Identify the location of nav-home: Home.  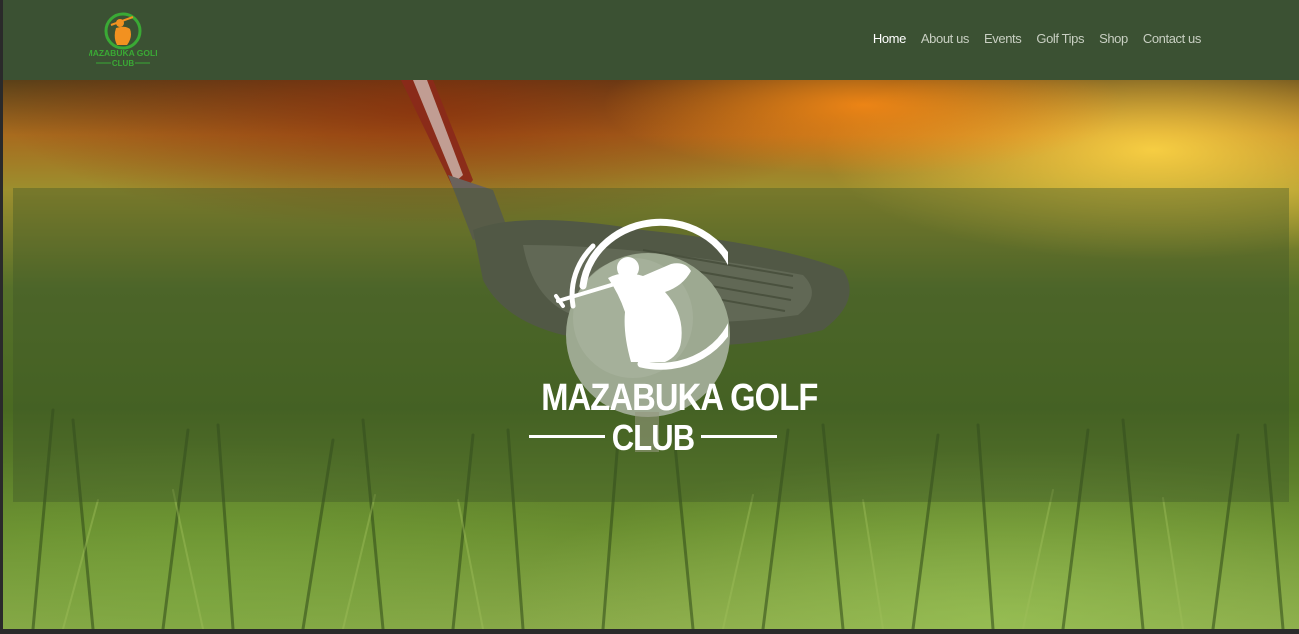
(889, 38).